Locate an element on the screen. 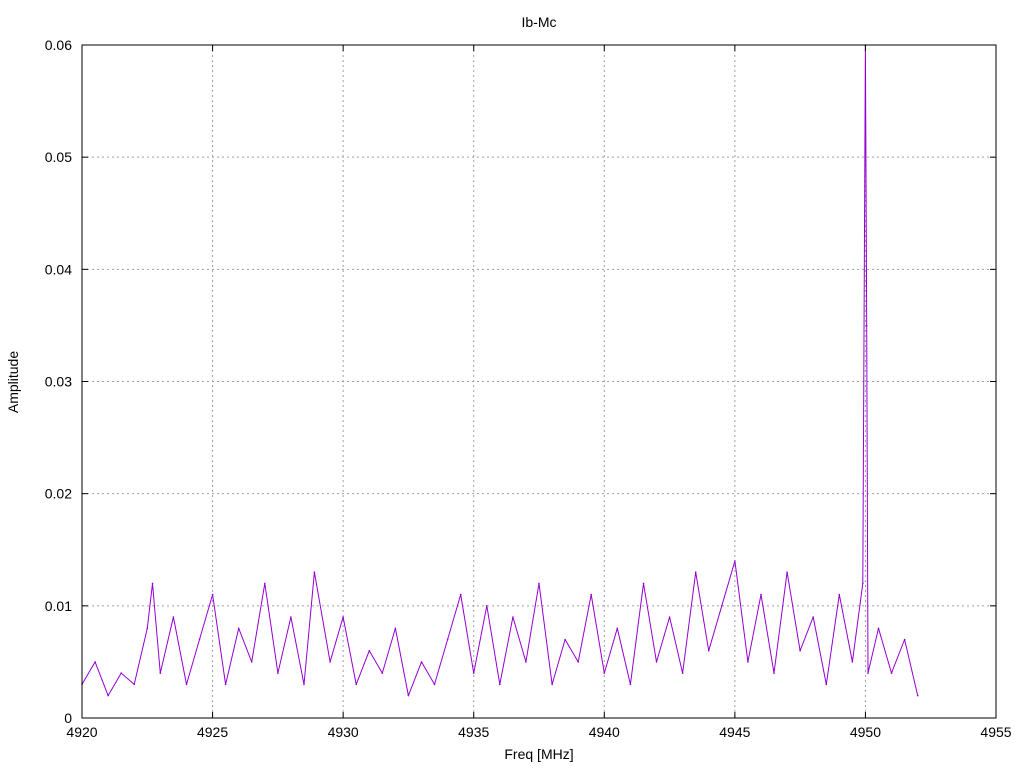 The width and height of the screenshot is (1024, 768). y-tick-label: 0.01 is located at coordinates (58, 606).